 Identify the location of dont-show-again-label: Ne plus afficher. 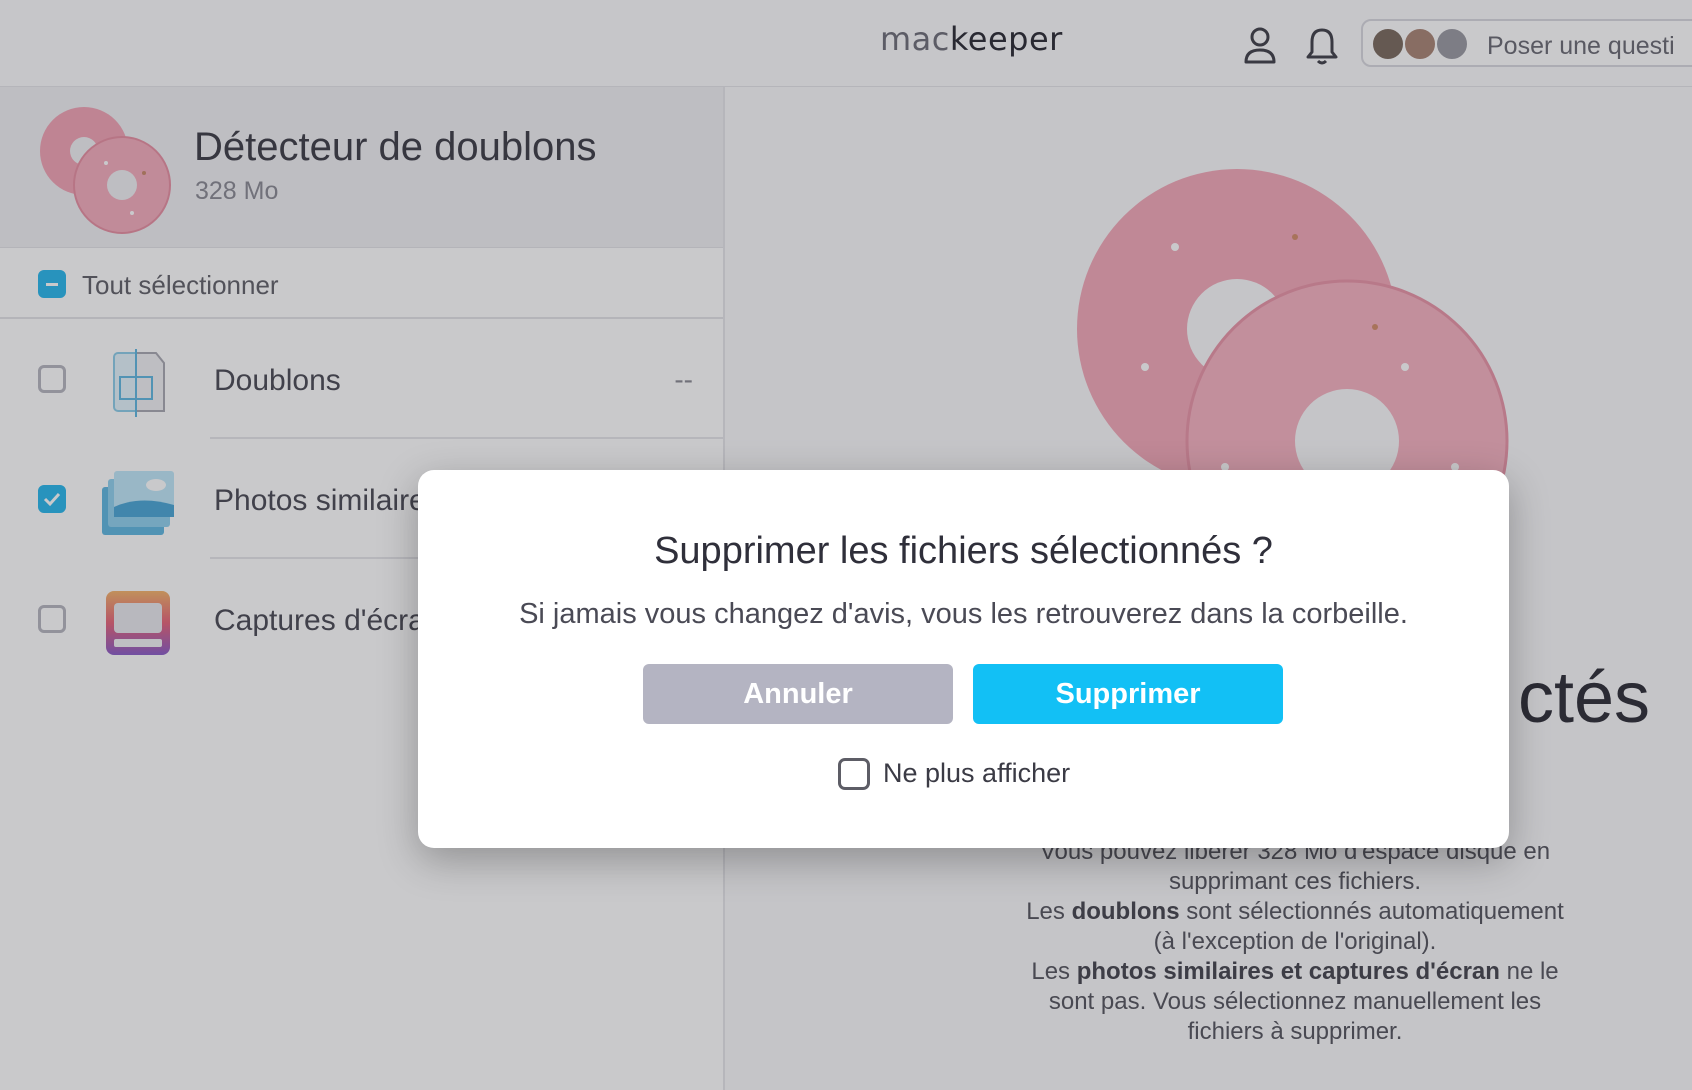
(977, 773).